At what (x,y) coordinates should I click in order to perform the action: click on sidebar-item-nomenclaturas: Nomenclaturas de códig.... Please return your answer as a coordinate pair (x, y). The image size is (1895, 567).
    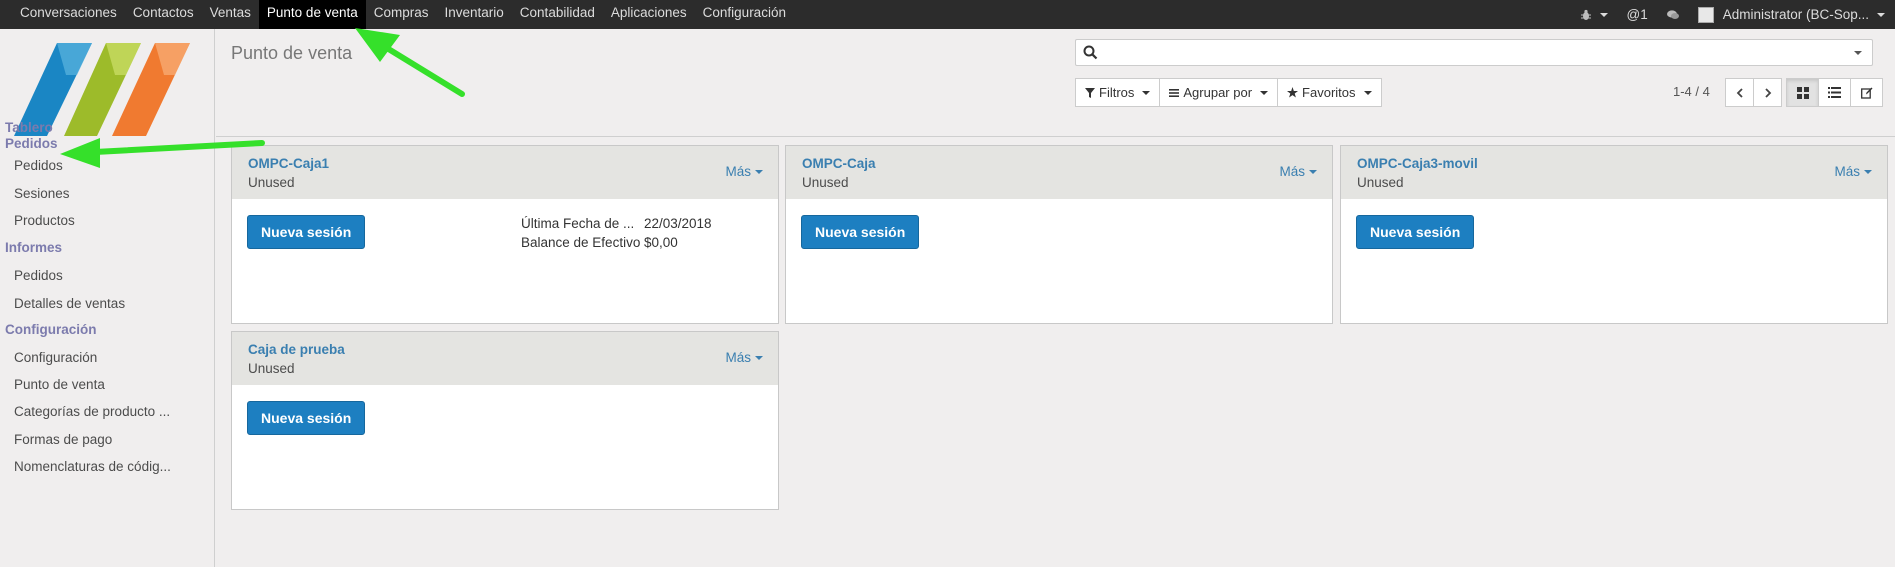
    Looking at the image, I should click on (92, 466).